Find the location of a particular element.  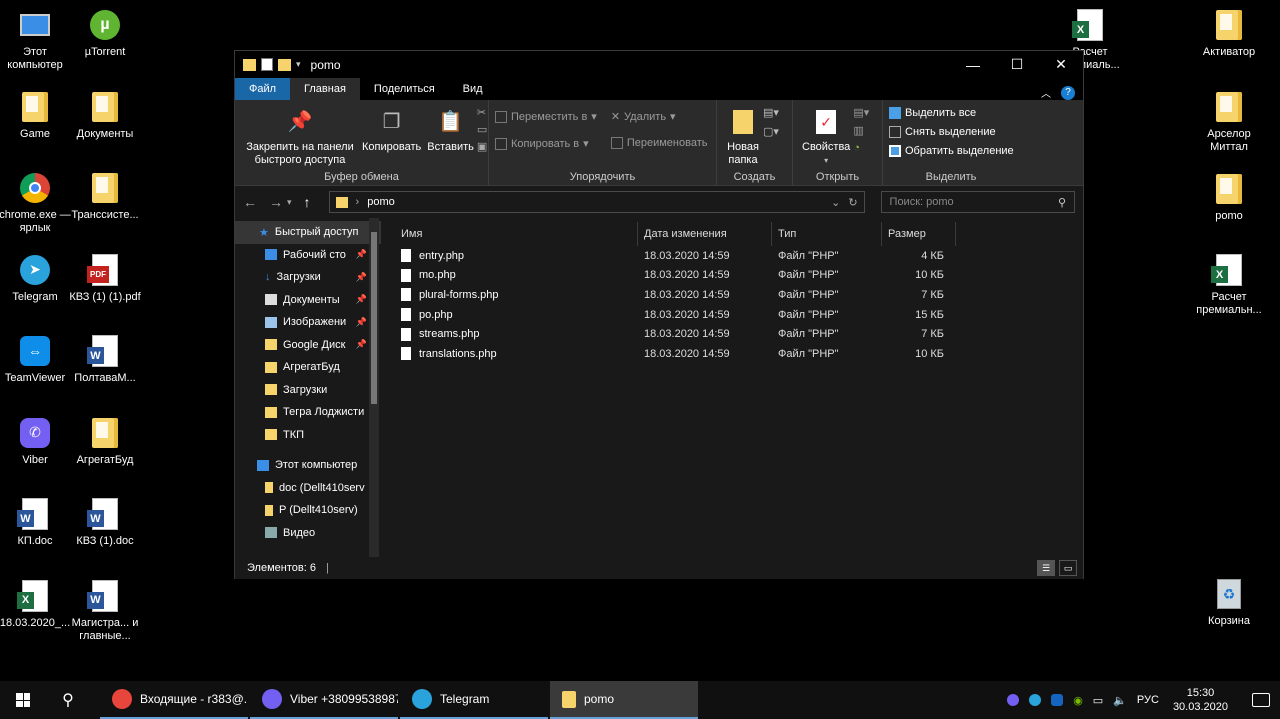

taskbar-app: pomo is located at coordinates (624, 700).